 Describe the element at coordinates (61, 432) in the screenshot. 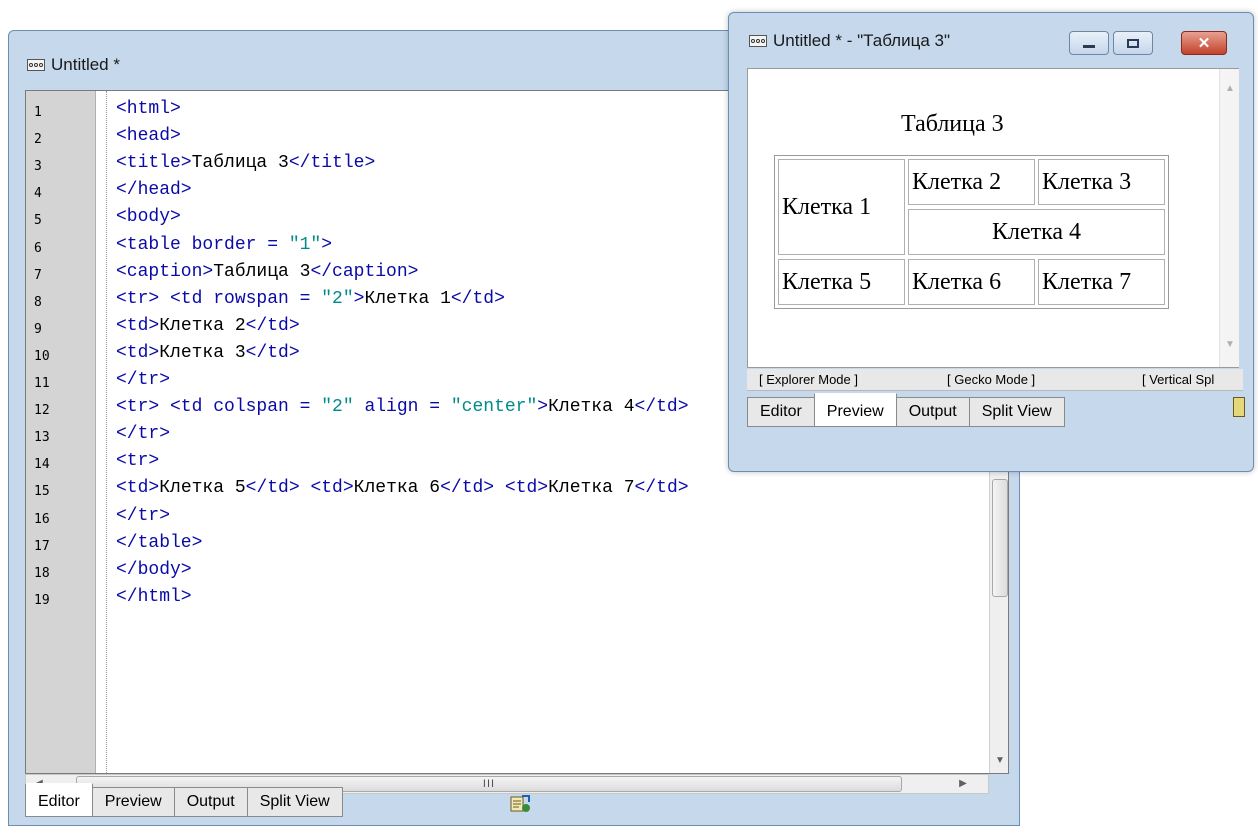

I see `line-number-gutter: 1 2 3 4 5 6 7 8 9 10 11 12 13 14 15 16 17 18 19` at that location.